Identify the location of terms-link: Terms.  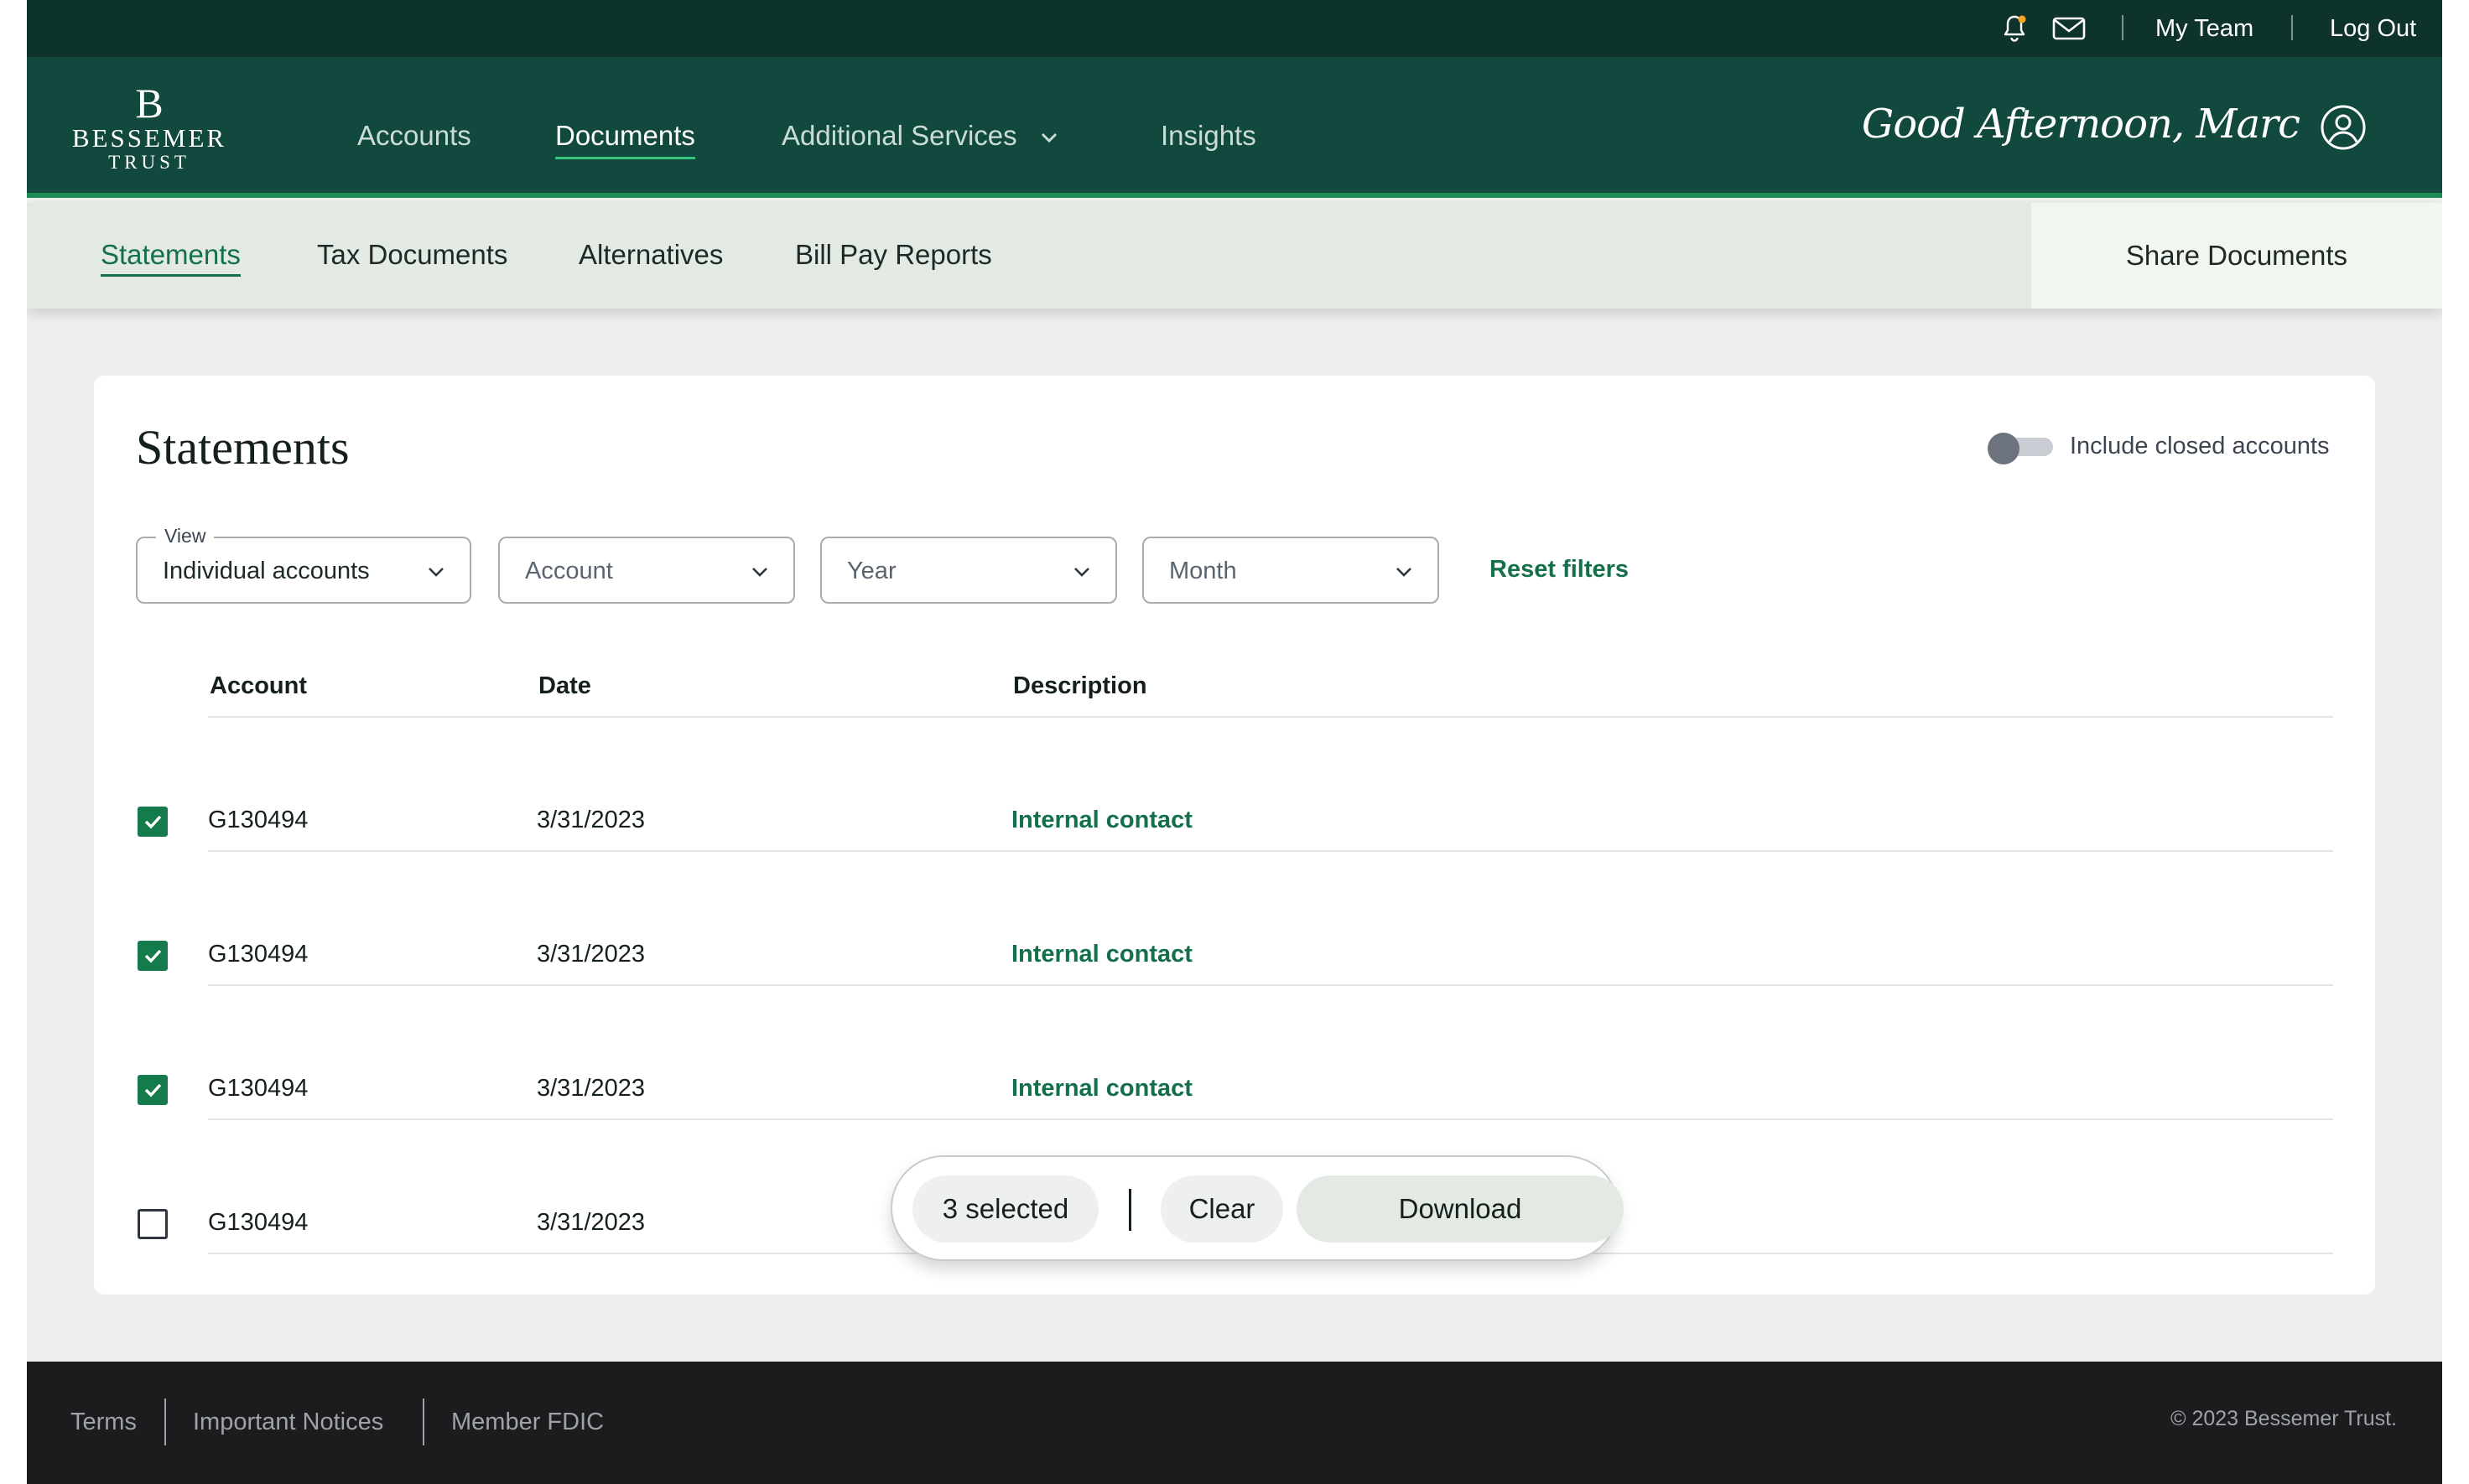
(103, 1422).